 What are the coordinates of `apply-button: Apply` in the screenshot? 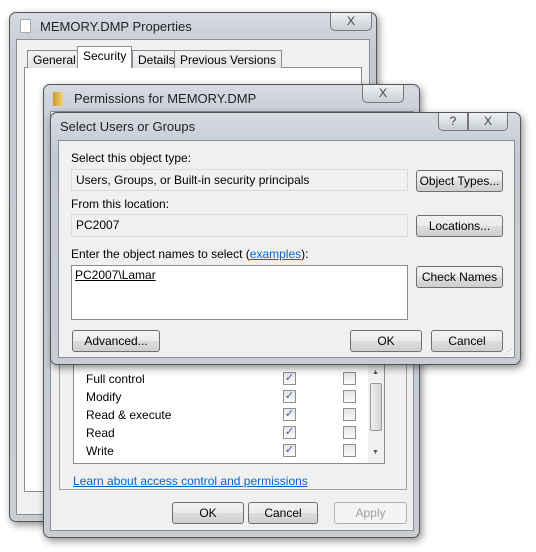 It's located at (370, 513).